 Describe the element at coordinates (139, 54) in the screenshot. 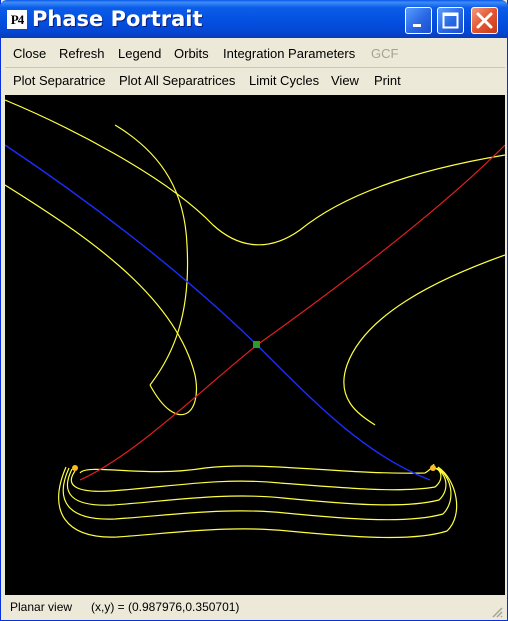

I see `menu-legend: Legend` at that location.